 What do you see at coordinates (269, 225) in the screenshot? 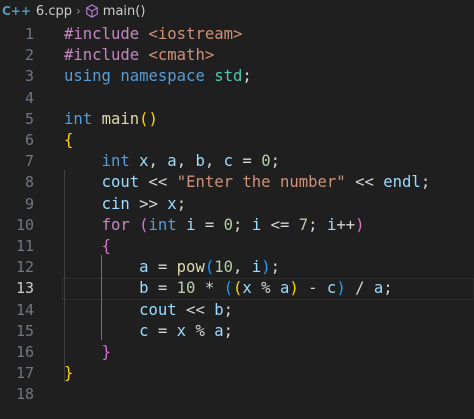
I see `code-line: for (int i = 0; i <= 7; i++)` at bounding box center [269, 225].